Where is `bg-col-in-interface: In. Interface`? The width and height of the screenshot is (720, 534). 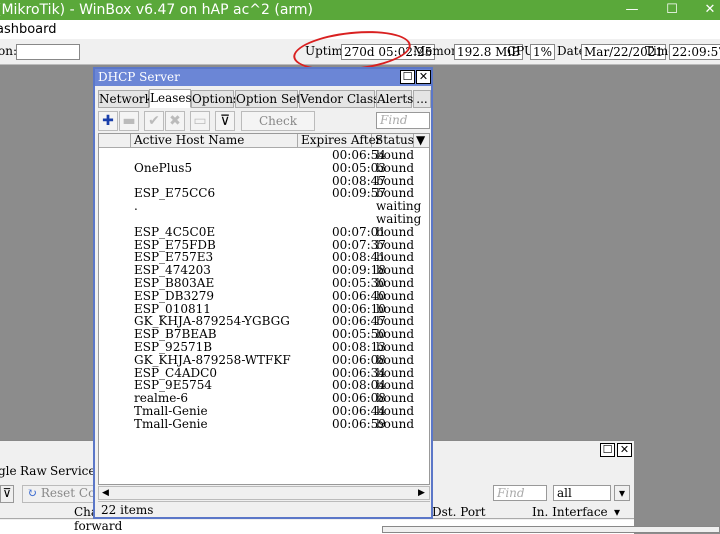
bg-col-in-interface: In. Interface is located at coordinates (570, 512).